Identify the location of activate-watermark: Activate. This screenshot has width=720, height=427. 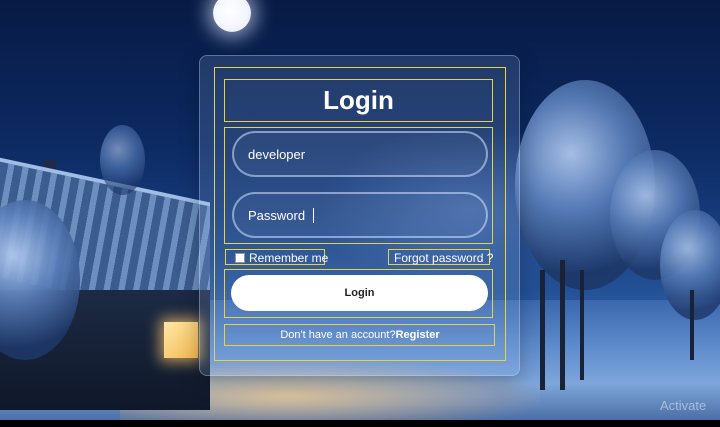
(683, 405).